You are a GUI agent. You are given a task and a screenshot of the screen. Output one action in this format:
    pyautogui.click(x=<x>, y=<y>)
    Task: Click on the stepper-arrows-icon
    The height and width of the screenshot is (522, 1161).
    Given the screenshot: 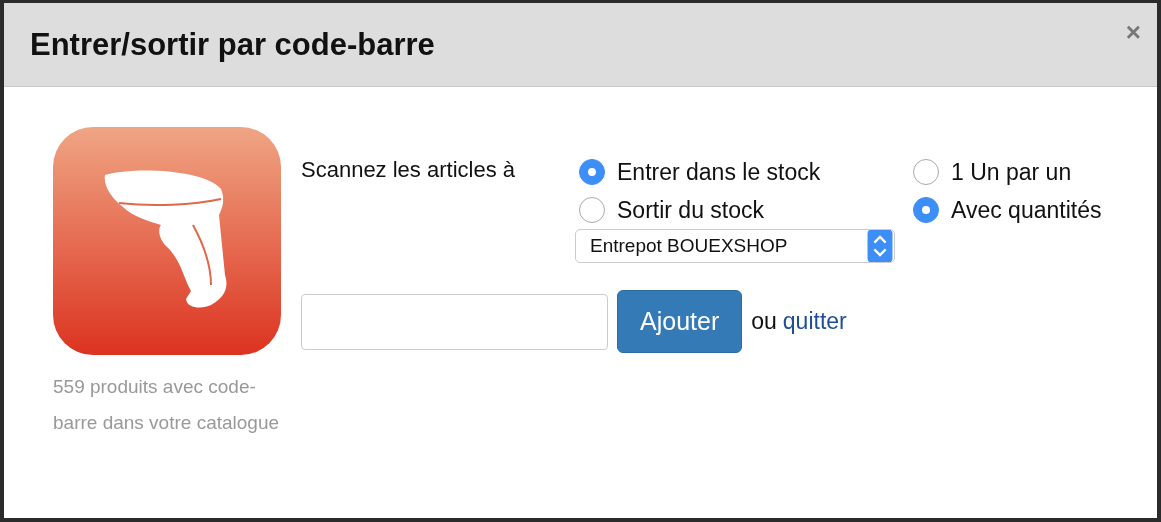 What is the action you would take?
    pyautogui.click(x=880, y=246)
    